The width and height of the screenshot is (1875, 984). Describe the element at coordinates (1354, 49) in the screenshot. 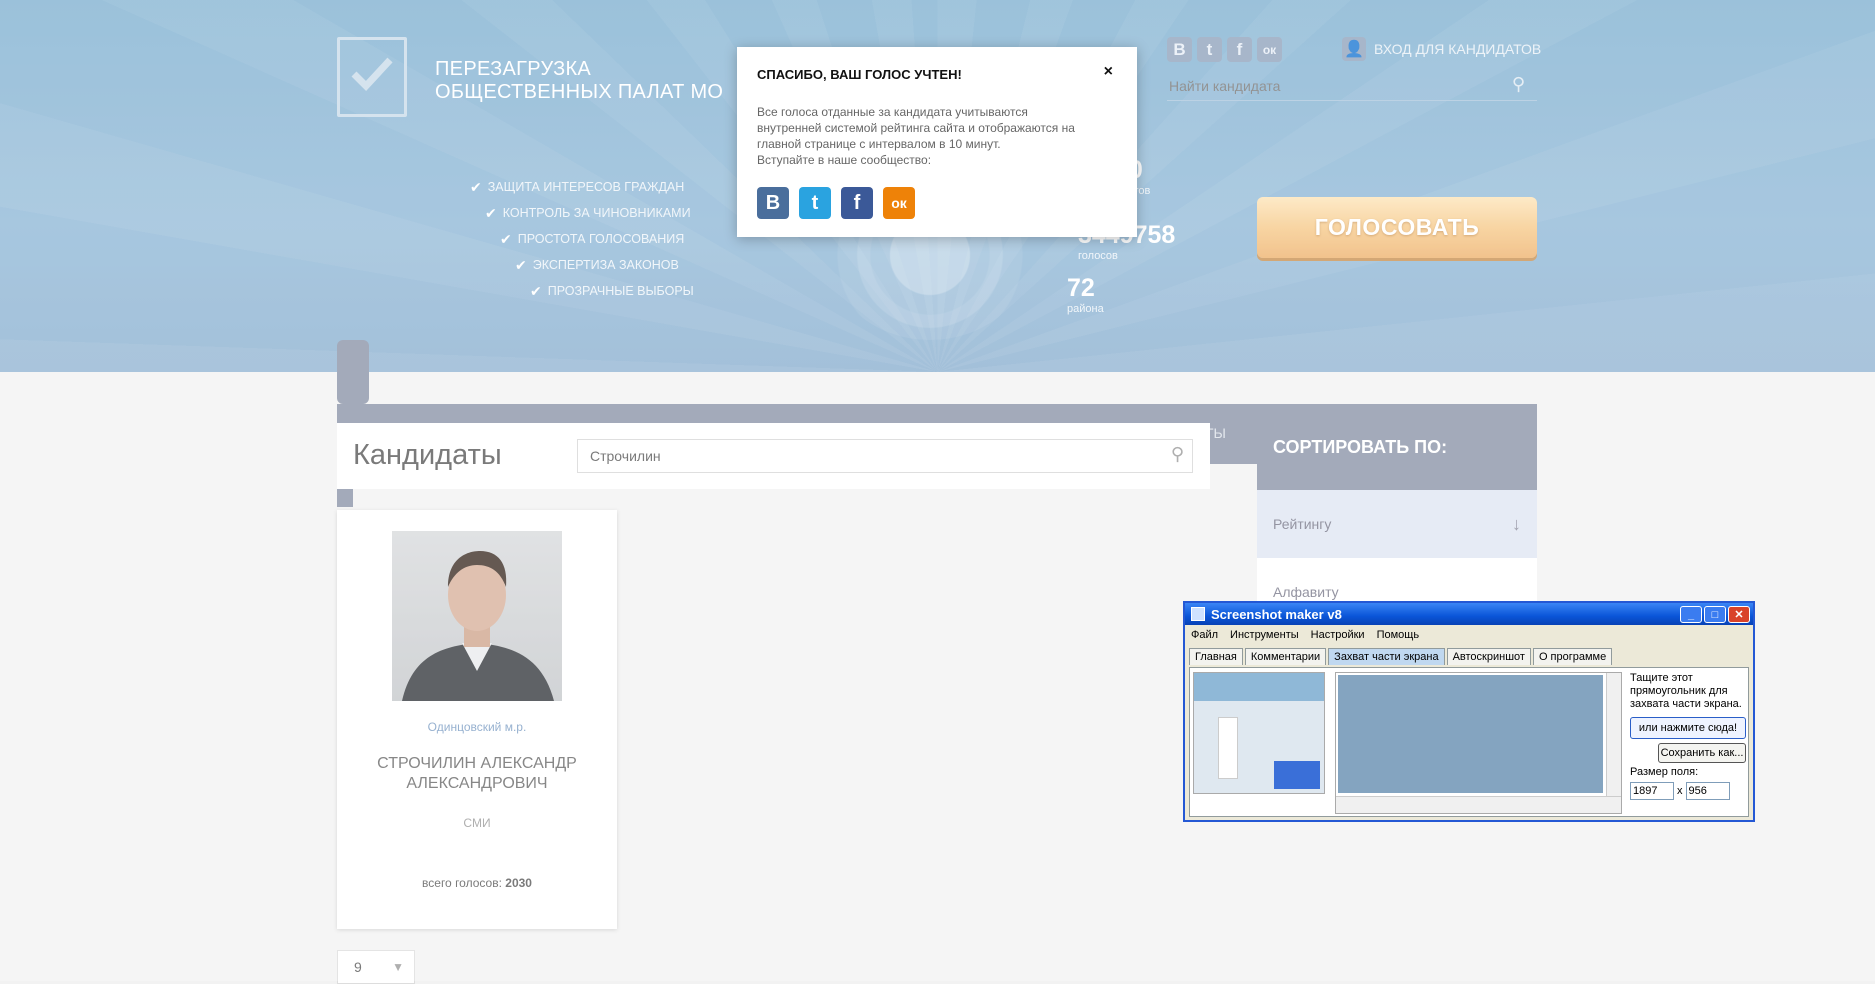

I see `user-icon: 👤` at that location.